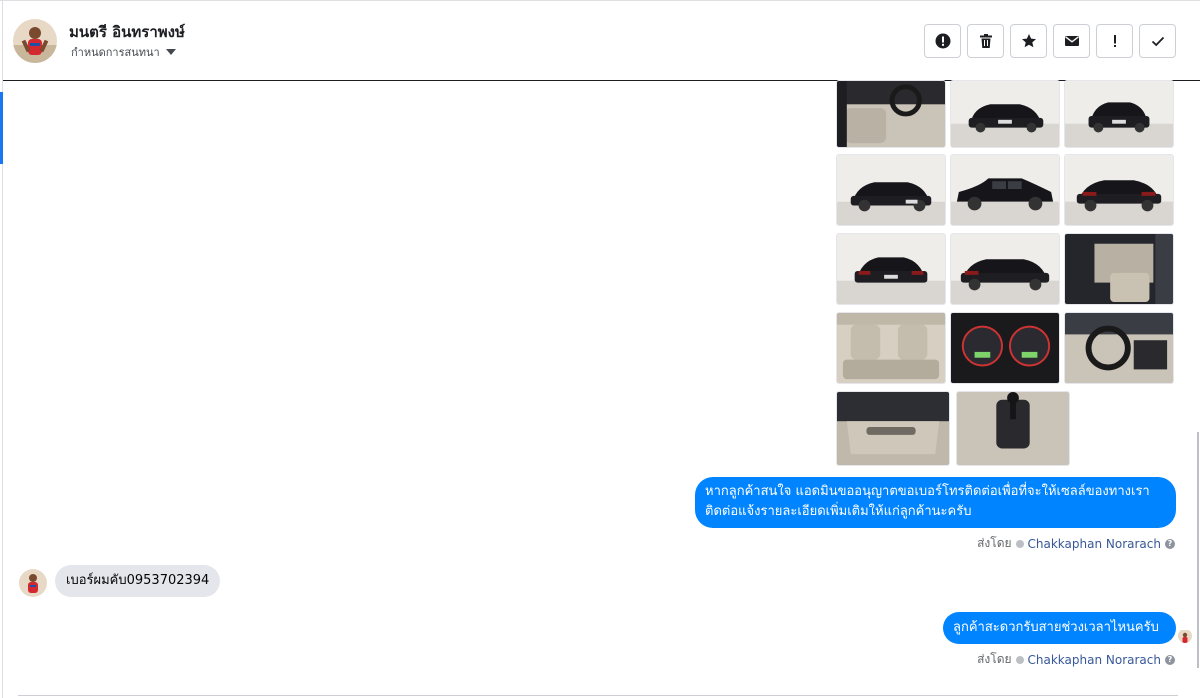 This screenshot has height=698, width=1200. I want to click on assign-conversation-dropdown: กำหนดการสนทนา, so click(123, 52).